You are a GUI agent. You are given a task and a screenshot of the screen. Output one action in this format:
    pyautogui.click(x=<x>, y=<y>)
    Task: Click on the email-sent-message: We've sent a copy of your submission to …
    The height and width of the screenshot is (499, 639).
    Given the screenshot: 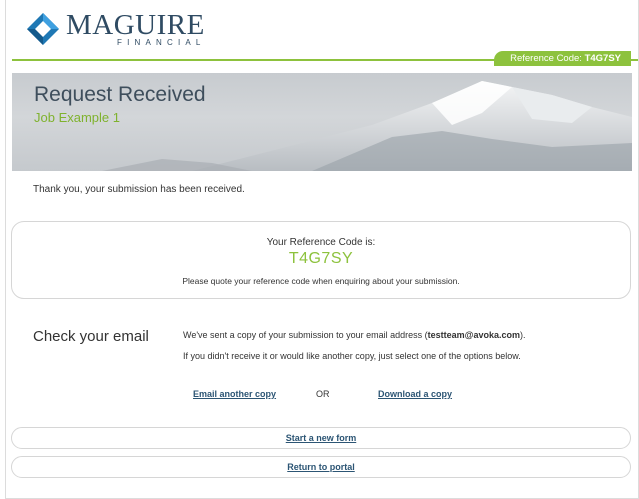 What is the action you would take?
    pyautogui.click(x=354, y=335)
    